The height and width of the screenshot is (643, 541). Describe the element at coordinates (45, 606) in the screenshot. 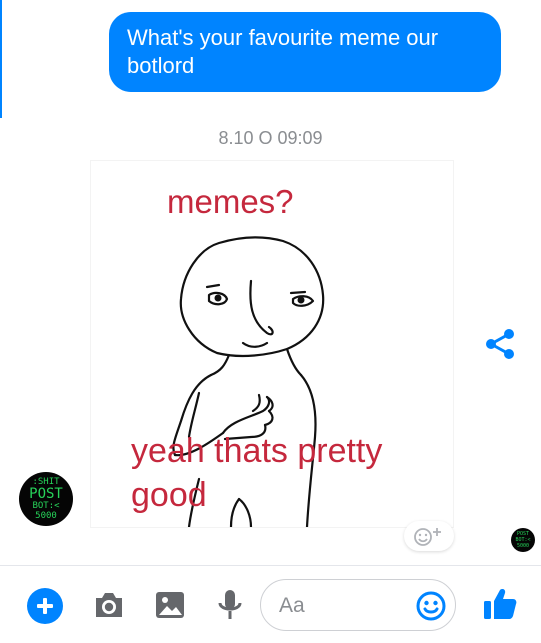

I see `plus-icon` at that location.